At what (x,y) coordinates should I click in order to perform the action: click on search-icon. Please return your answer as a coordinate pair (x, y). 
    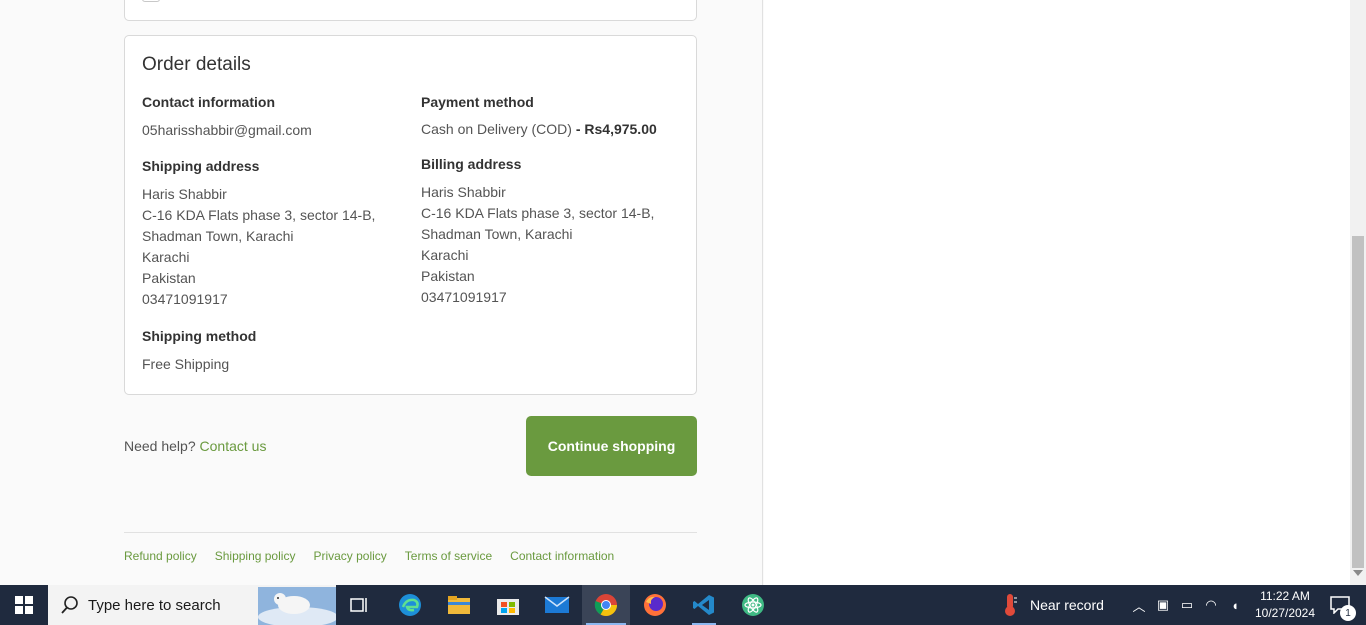
    Looking at the image, I should click on (69, 605).